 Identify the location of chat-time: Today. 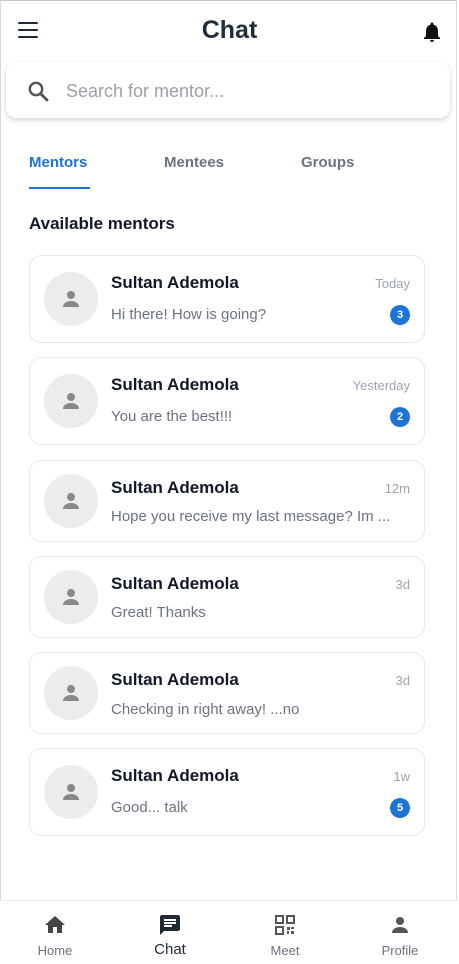
(392, 283).